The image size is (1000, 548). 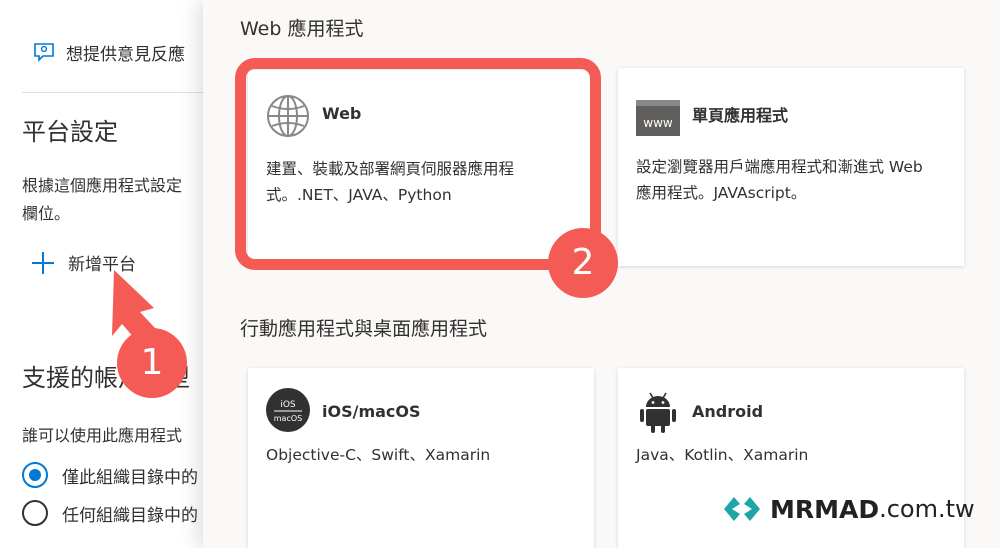 What do you see at coordinates (658, 123) in the screenshot?
I see `www-text: www` at bounding box center [658, 123].